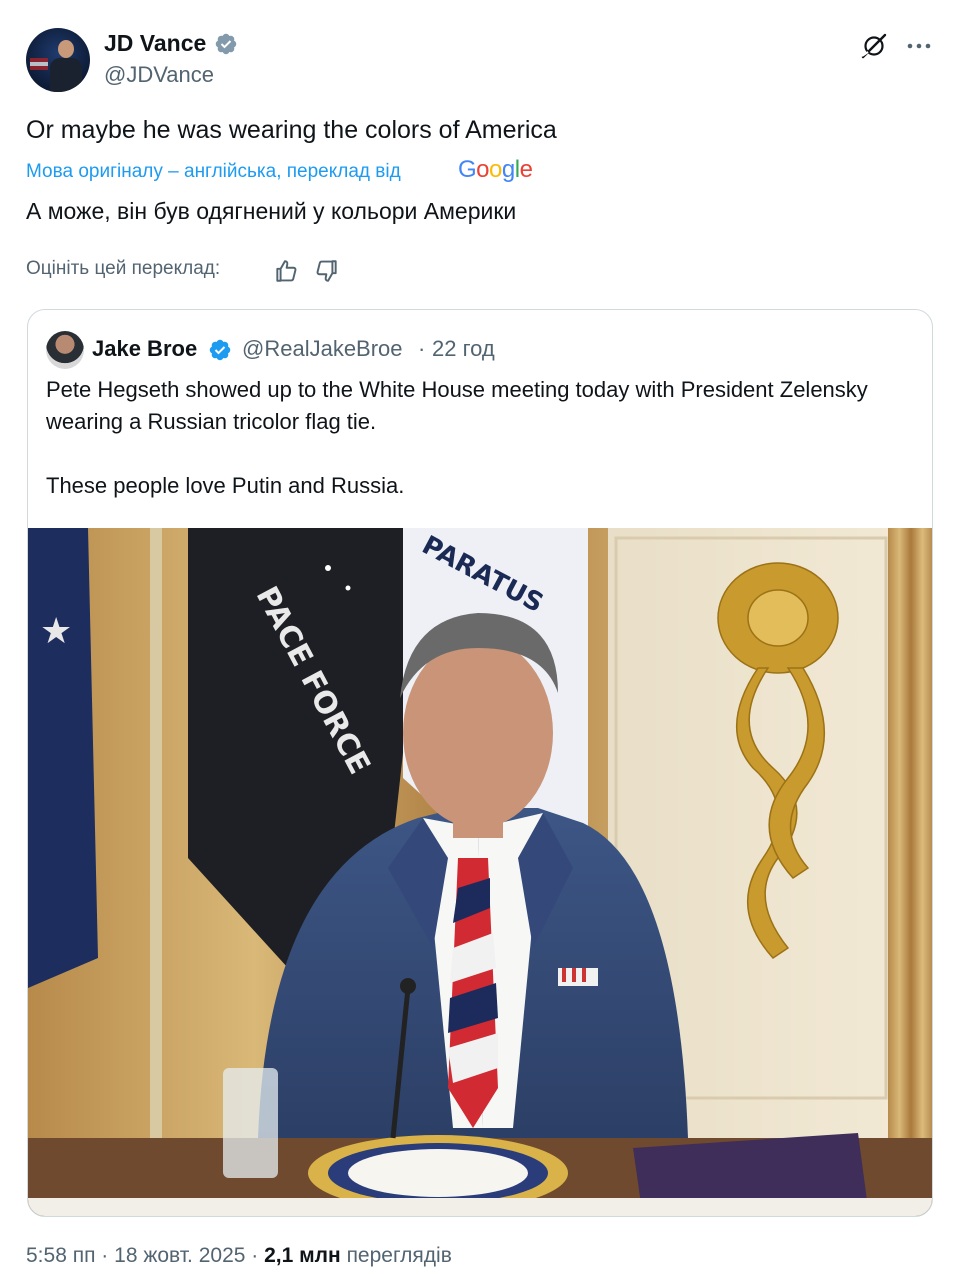  What do you see at coordinates (144, 349) in the screenshot?
I see `quote-author-name: Jake Broe` at bounding box center [144, 349].